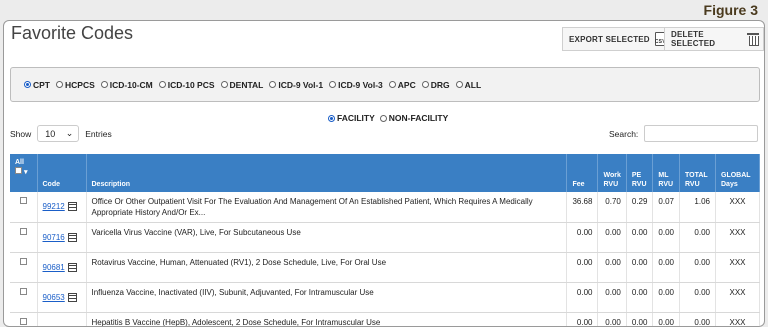  I want to click on trash-icon, so click(753, 39).